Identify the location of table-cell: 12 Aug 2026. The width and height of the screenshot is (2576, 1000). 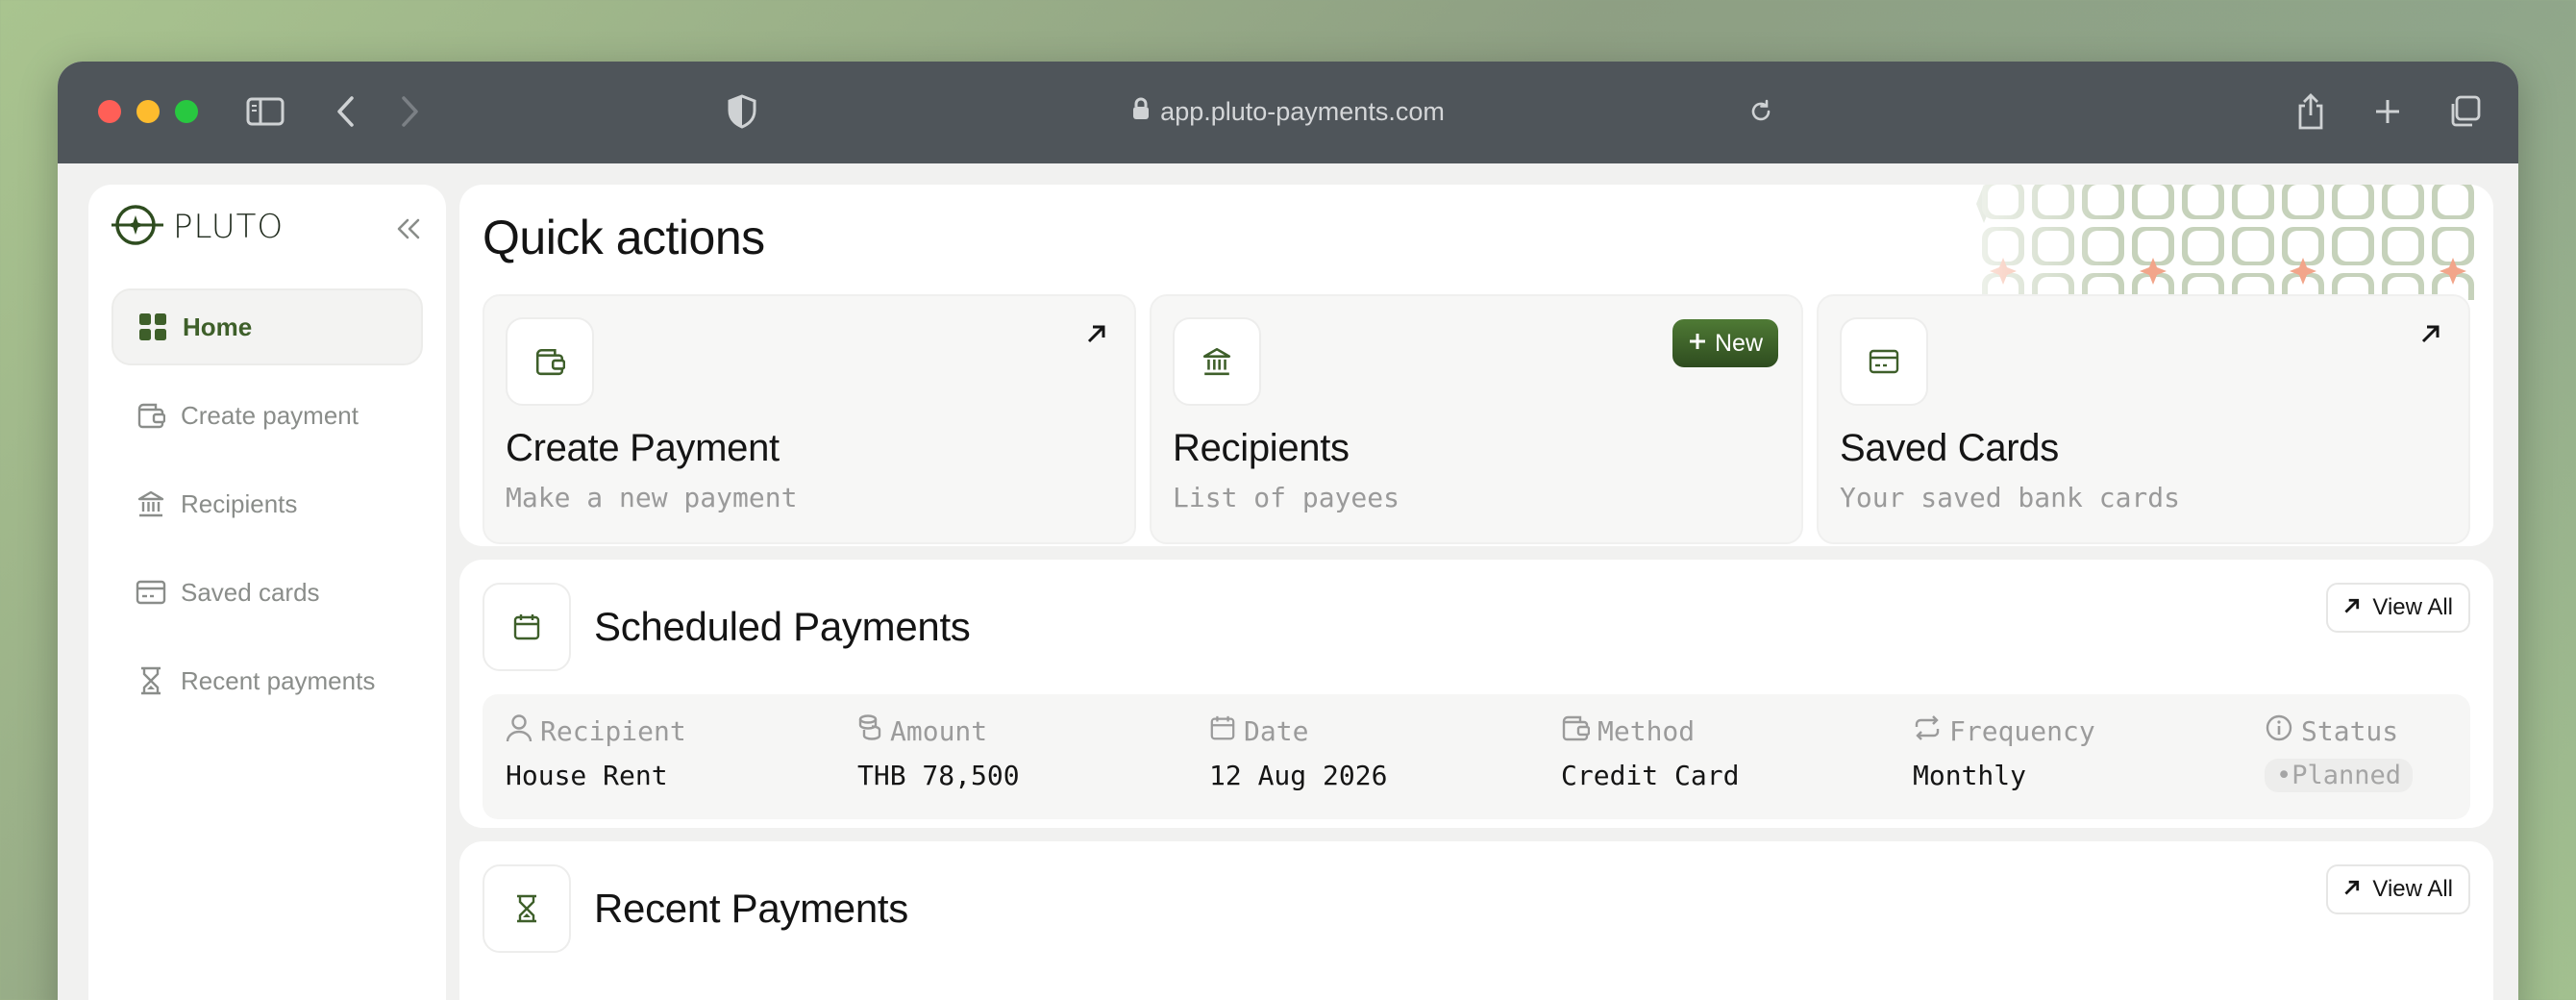
(1298, 776).